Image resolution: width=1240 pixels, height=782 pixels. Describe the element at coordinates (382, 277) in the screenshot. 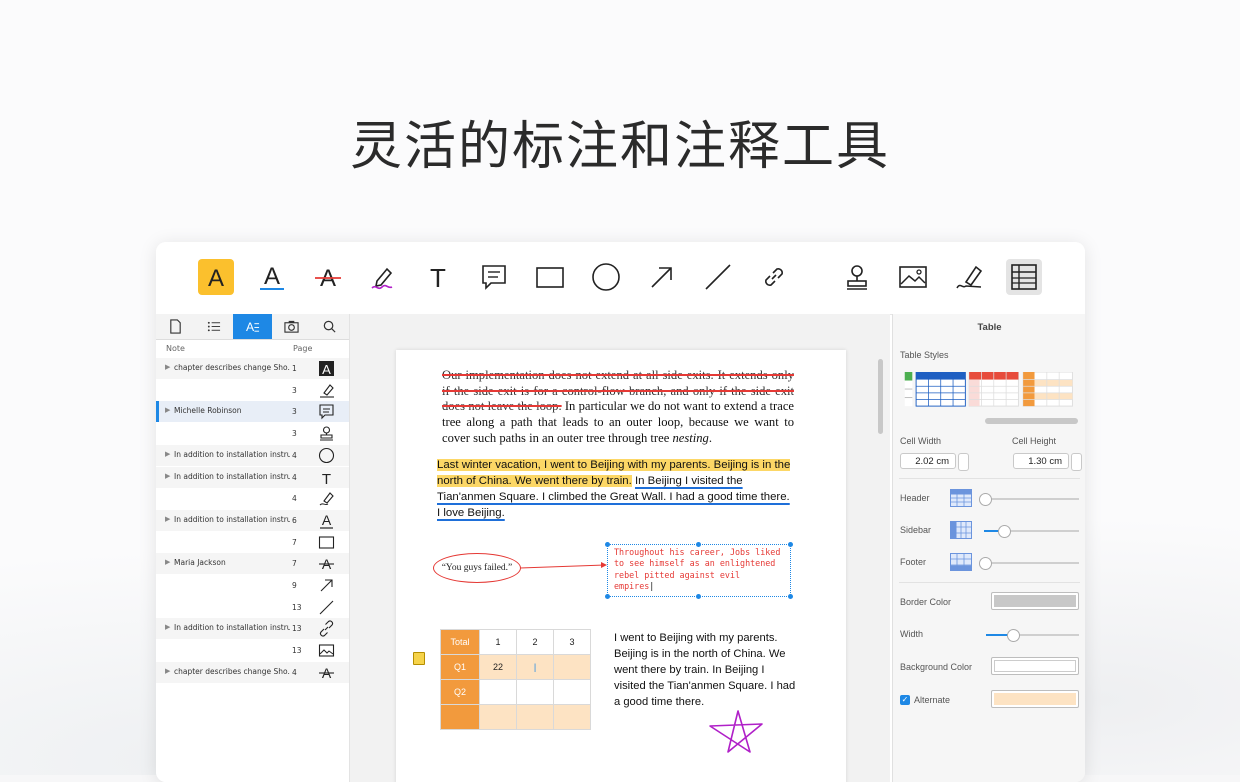

I see `freehand-tool-button` at that location.